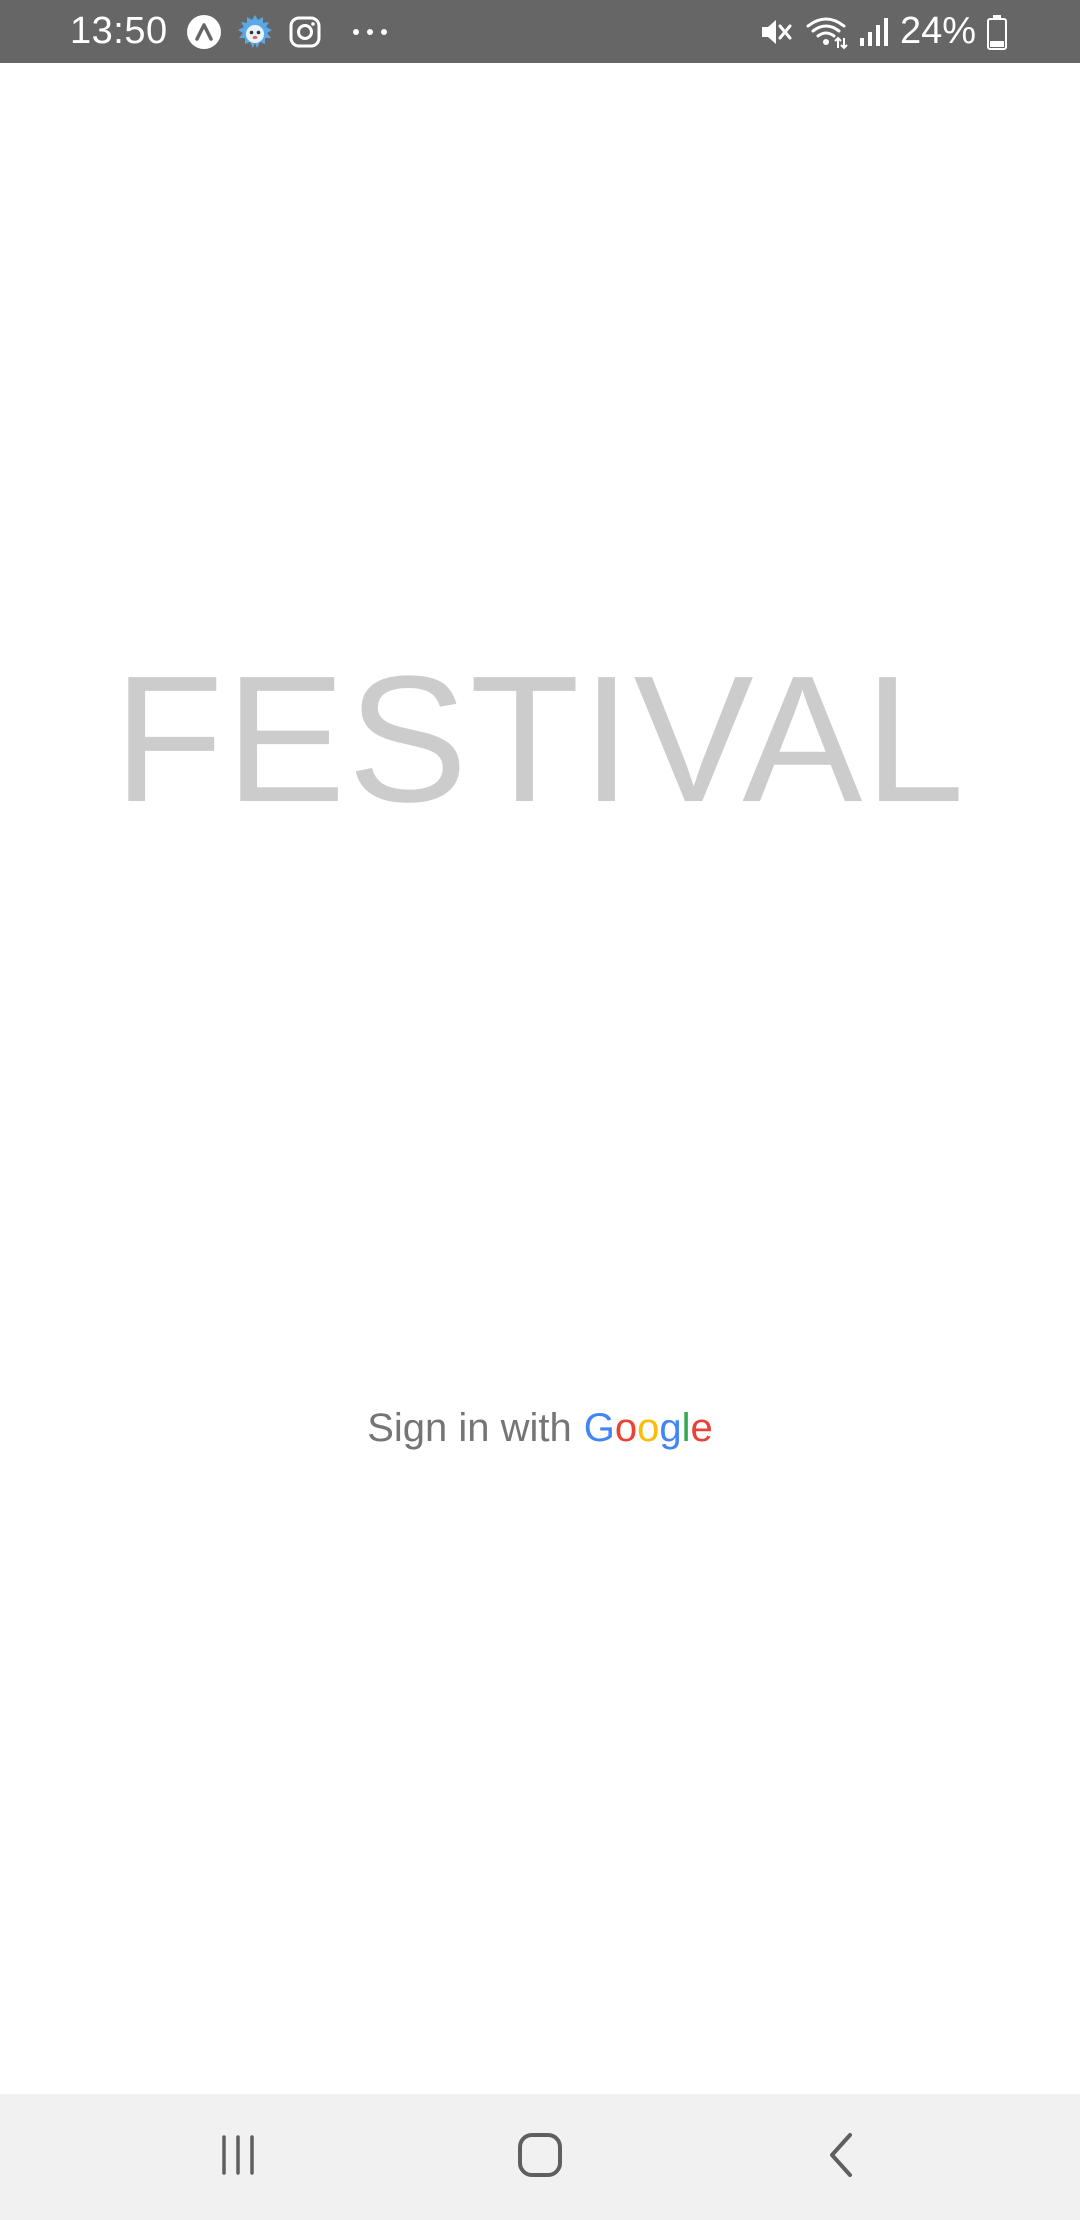 The height and width of the screenshot is (2220, 1080). I want to click on status-bar-left: 13:50, so click(237, 31).